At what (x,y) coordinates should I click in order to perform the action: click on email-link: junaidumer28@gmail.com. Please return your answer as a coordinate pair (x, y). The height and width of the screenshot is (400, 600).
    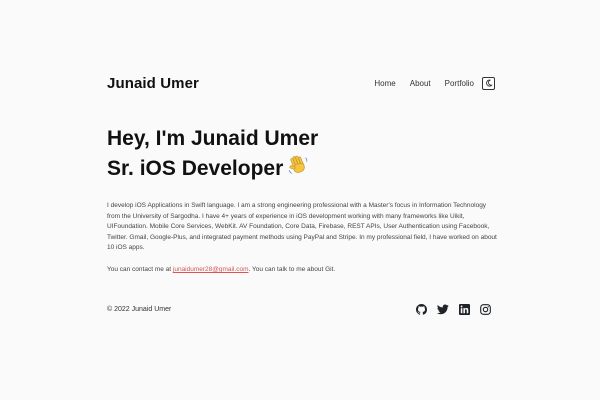
    Looking at the image, I should click on (211, 269).